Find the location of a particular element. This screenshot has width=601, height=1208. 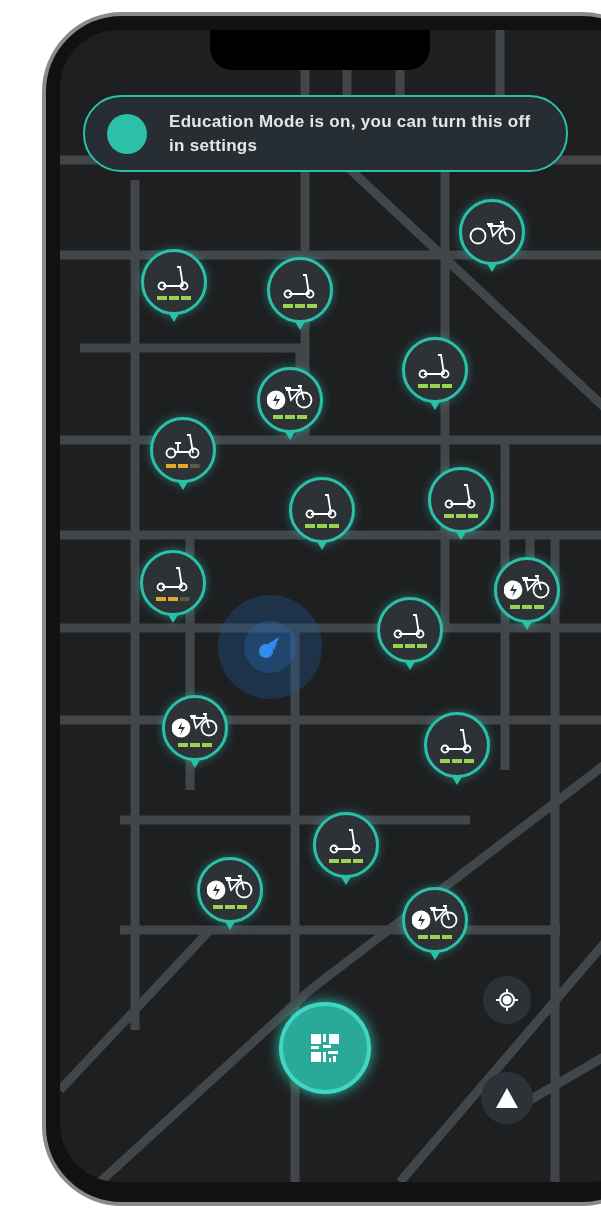

qr-code-icon is located at coordinates (325, 1048).